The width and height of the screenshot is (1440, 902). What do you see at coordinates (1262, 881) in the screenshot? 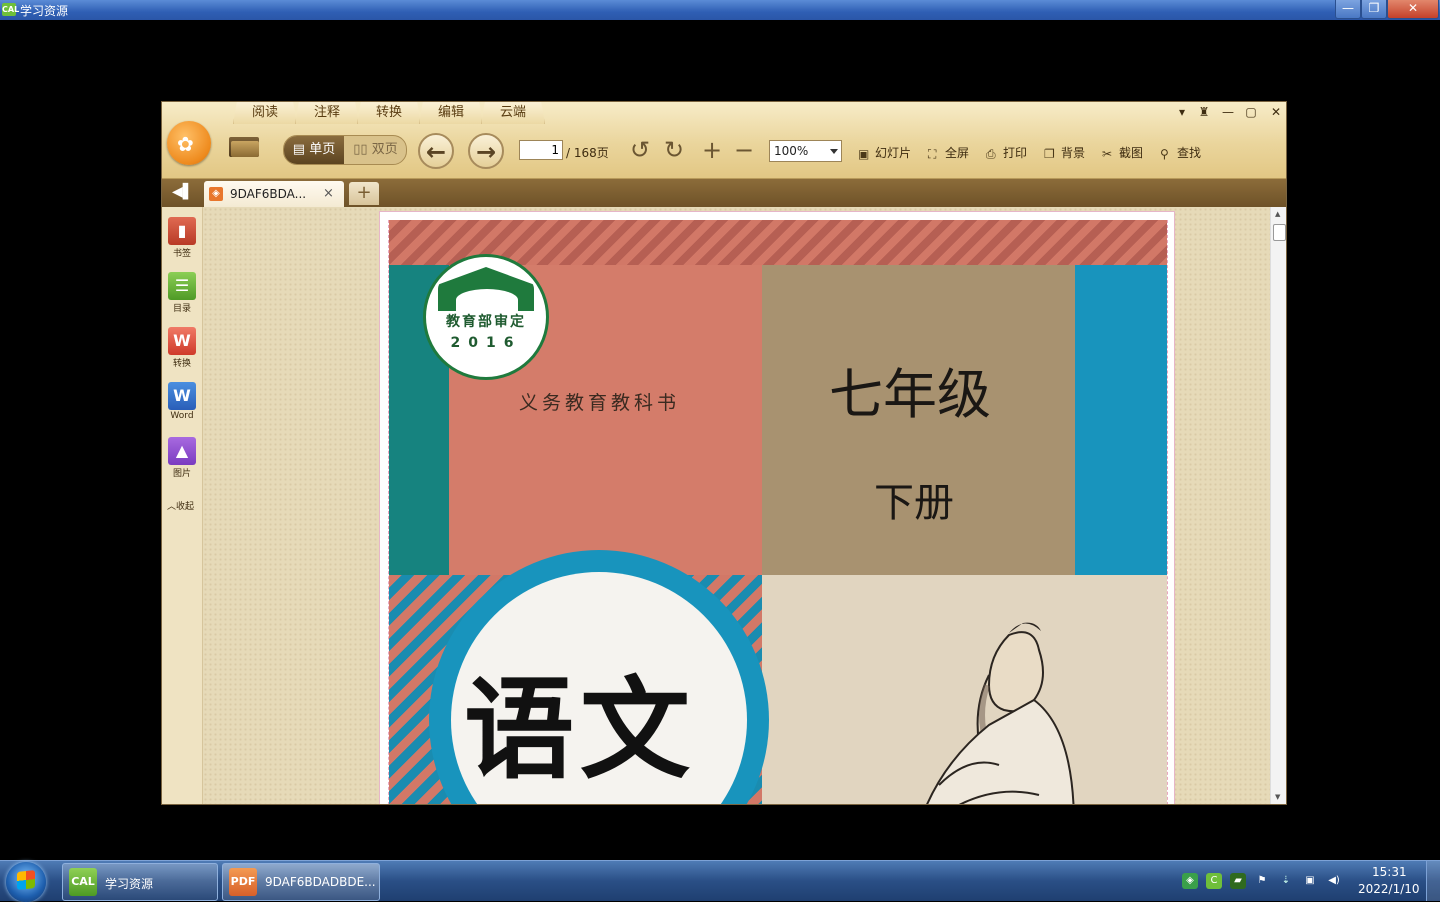
I see `flag-icon: ⚑` at bounding box center [1262, 881].